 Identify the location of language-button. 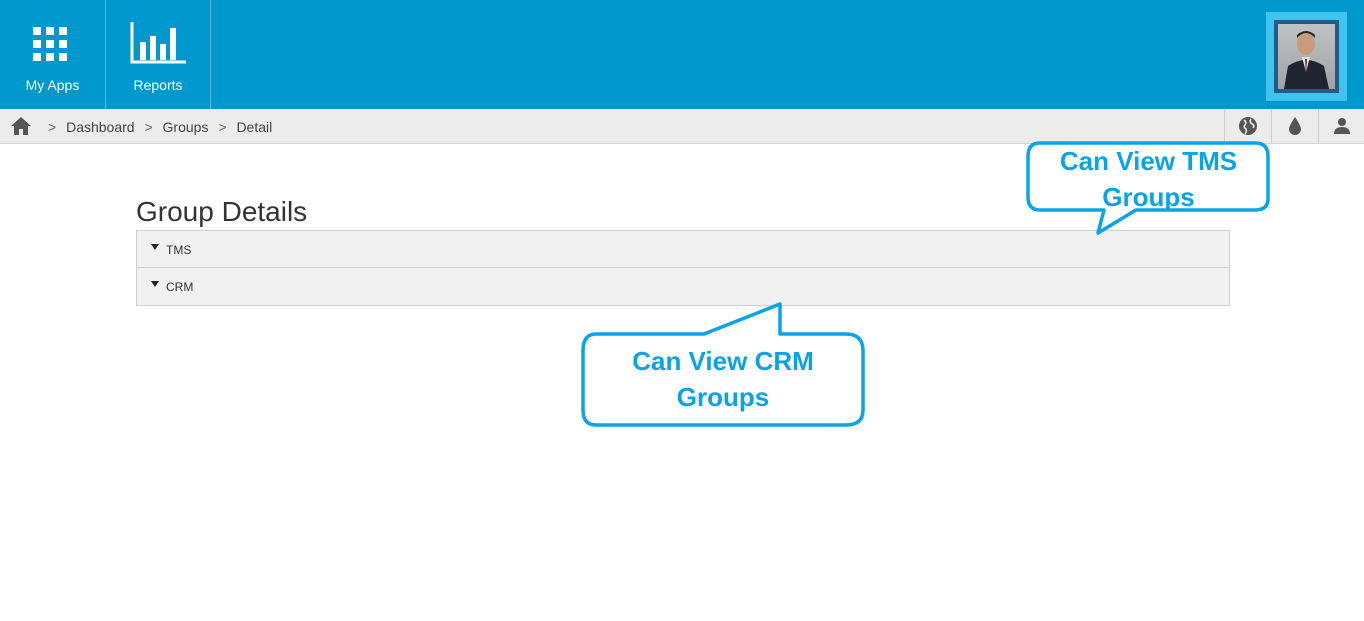
(1247, 126).